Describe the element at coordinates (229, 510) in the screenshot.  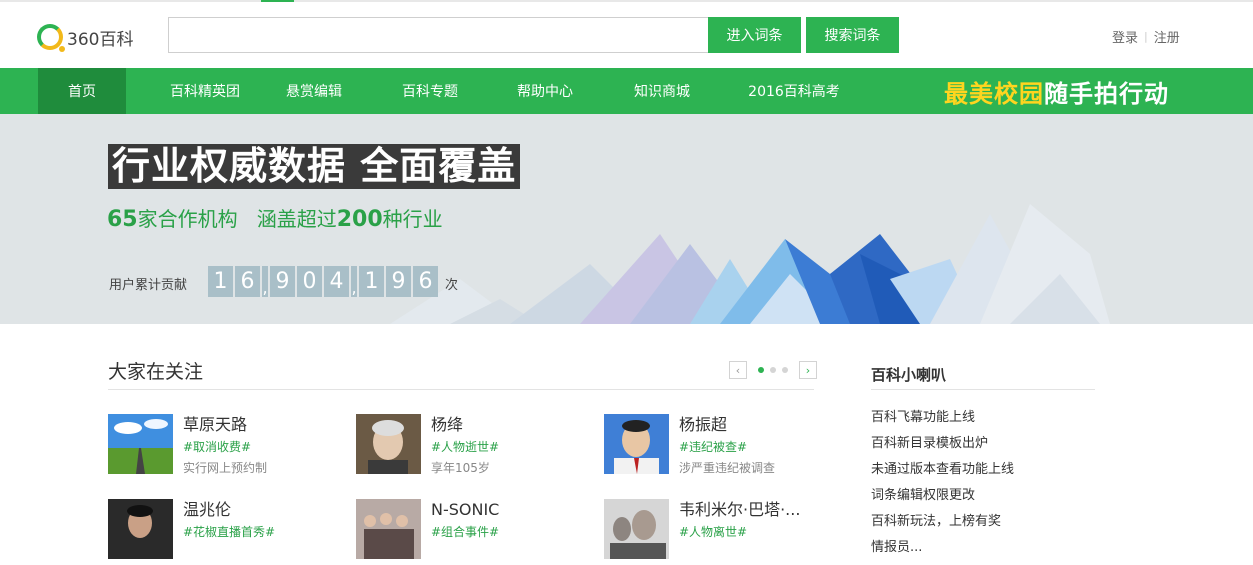
I see `card-name: 温兆伦` at that location.